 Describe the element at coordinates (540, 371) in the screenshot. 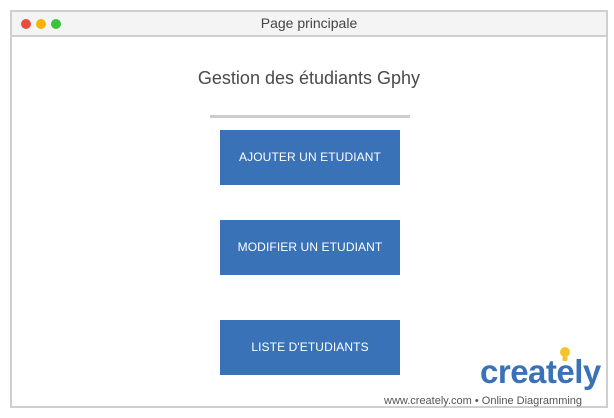

I see `creately-logo: creately` at that location.